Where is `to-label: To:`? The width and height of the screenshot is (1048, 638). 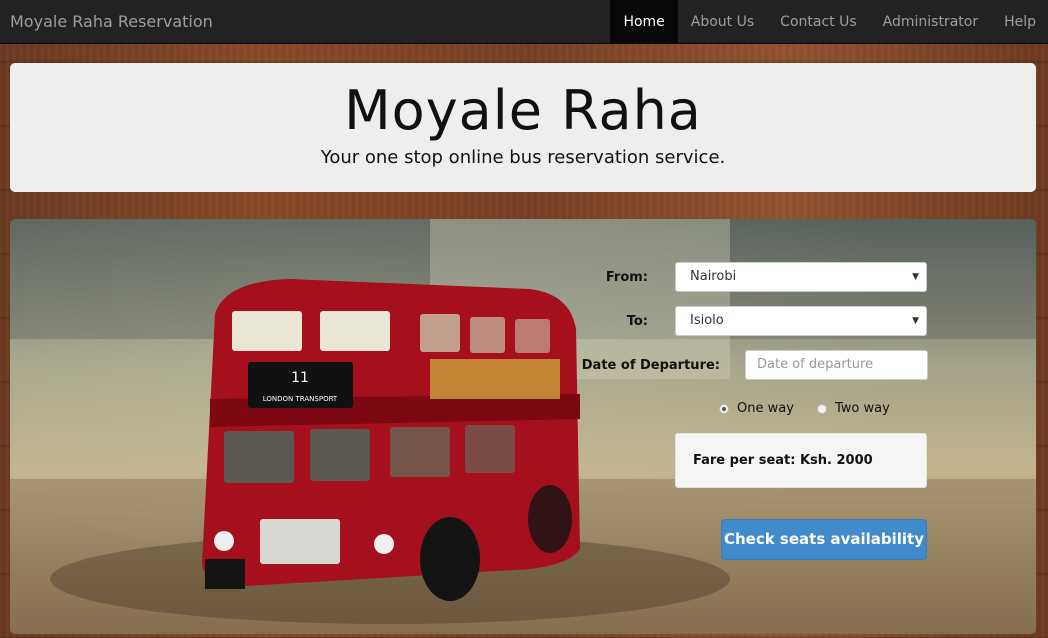 to-label: To: is located at coordinates (637, 321).